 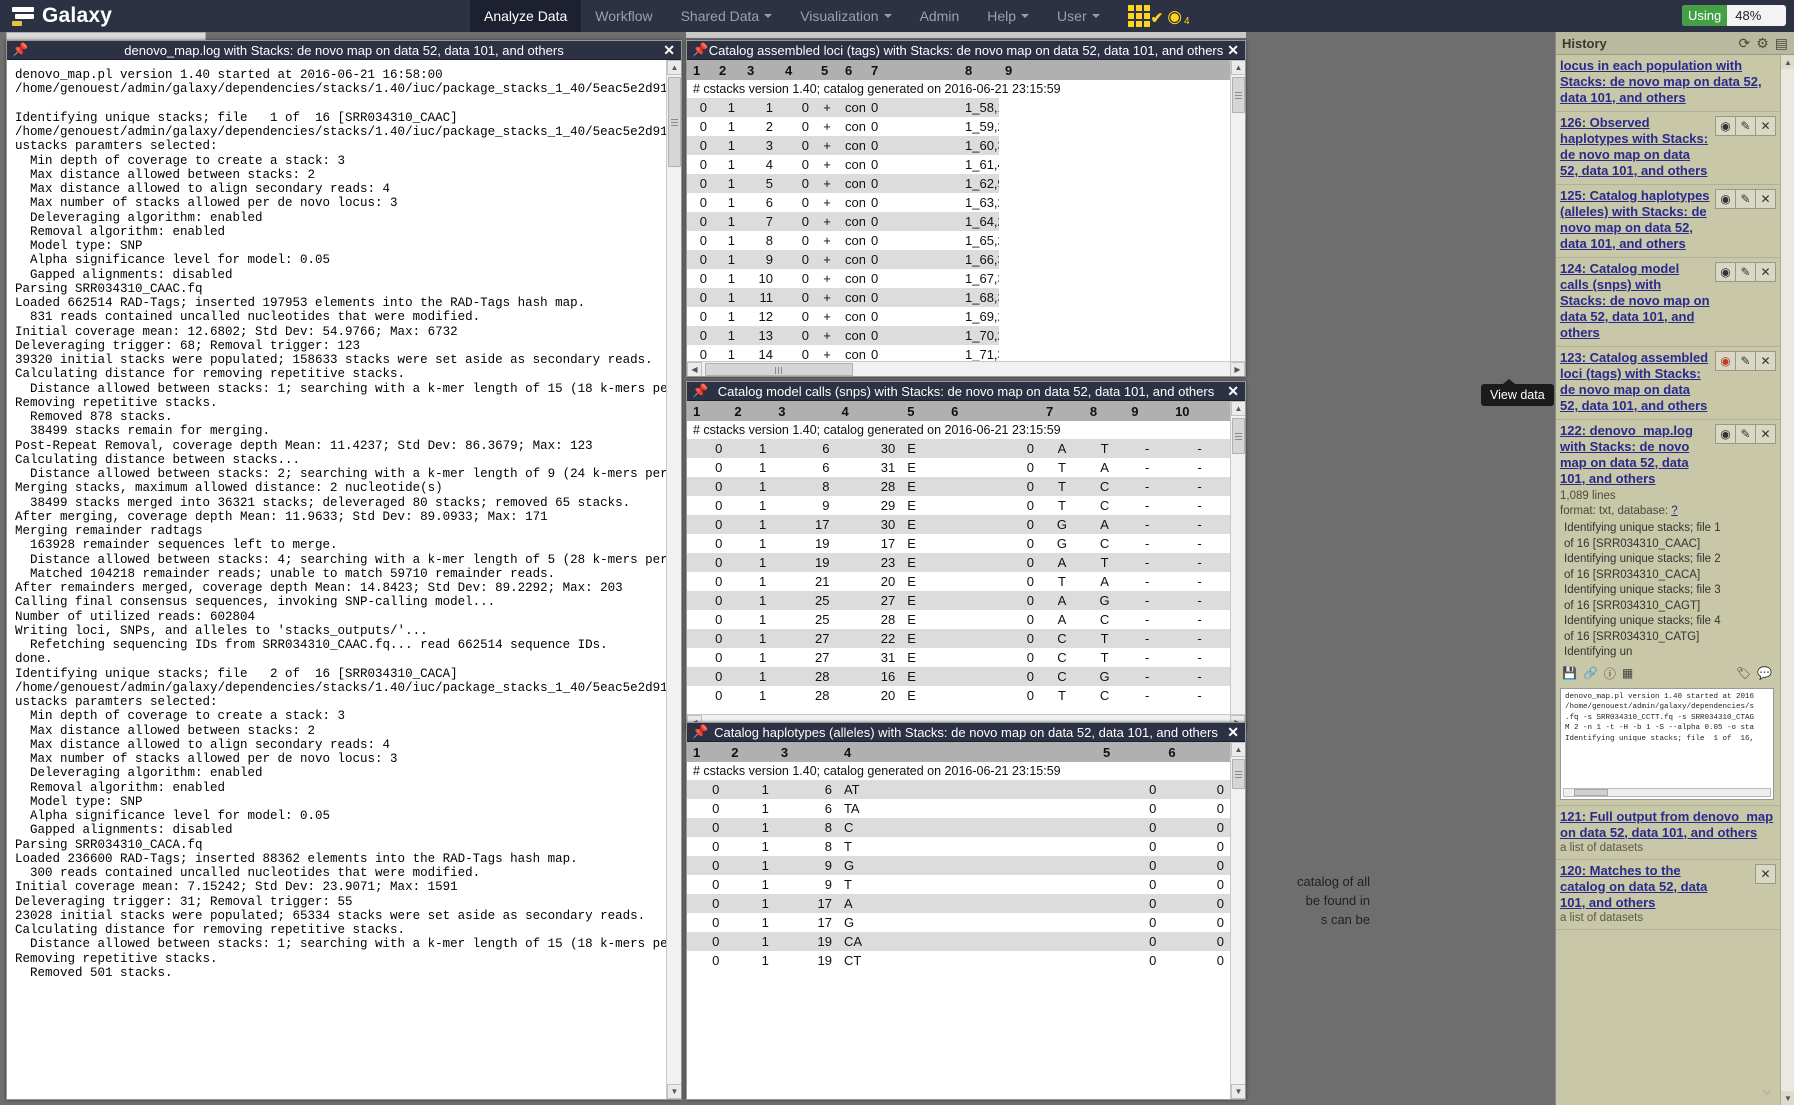 What do you see at coordinates (940, 16) in the screenshot?
I see `nav-admin: Admin` at bounding box center [940, 16].